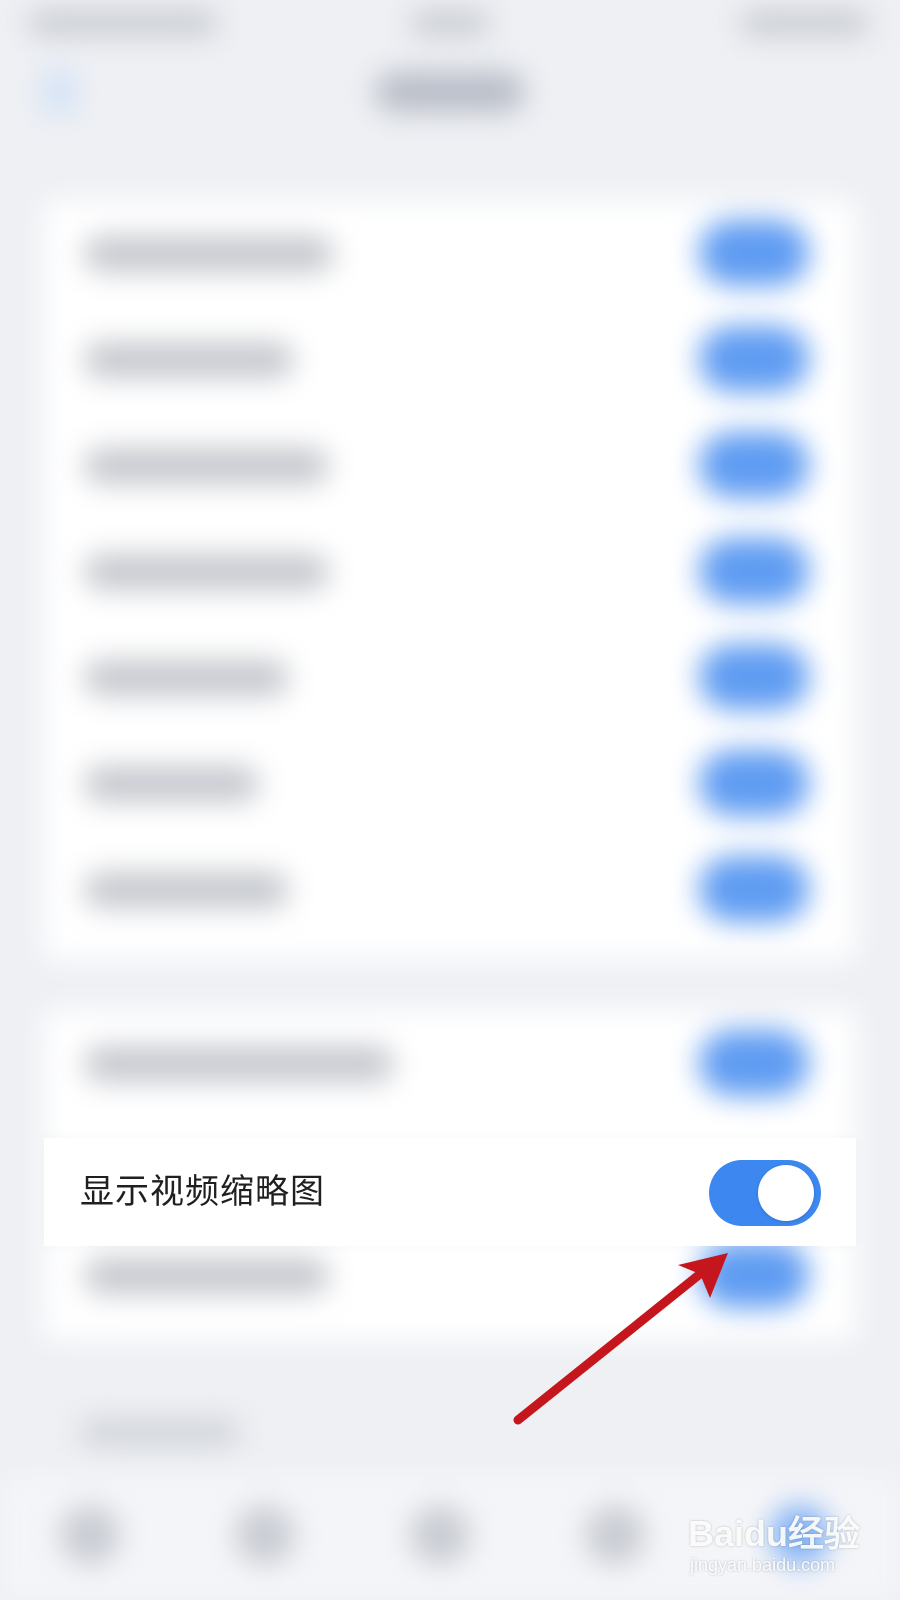 The height and width of the screenshot is (1600, 900). I want to click on back-arrow-icon, so click(59, 92).